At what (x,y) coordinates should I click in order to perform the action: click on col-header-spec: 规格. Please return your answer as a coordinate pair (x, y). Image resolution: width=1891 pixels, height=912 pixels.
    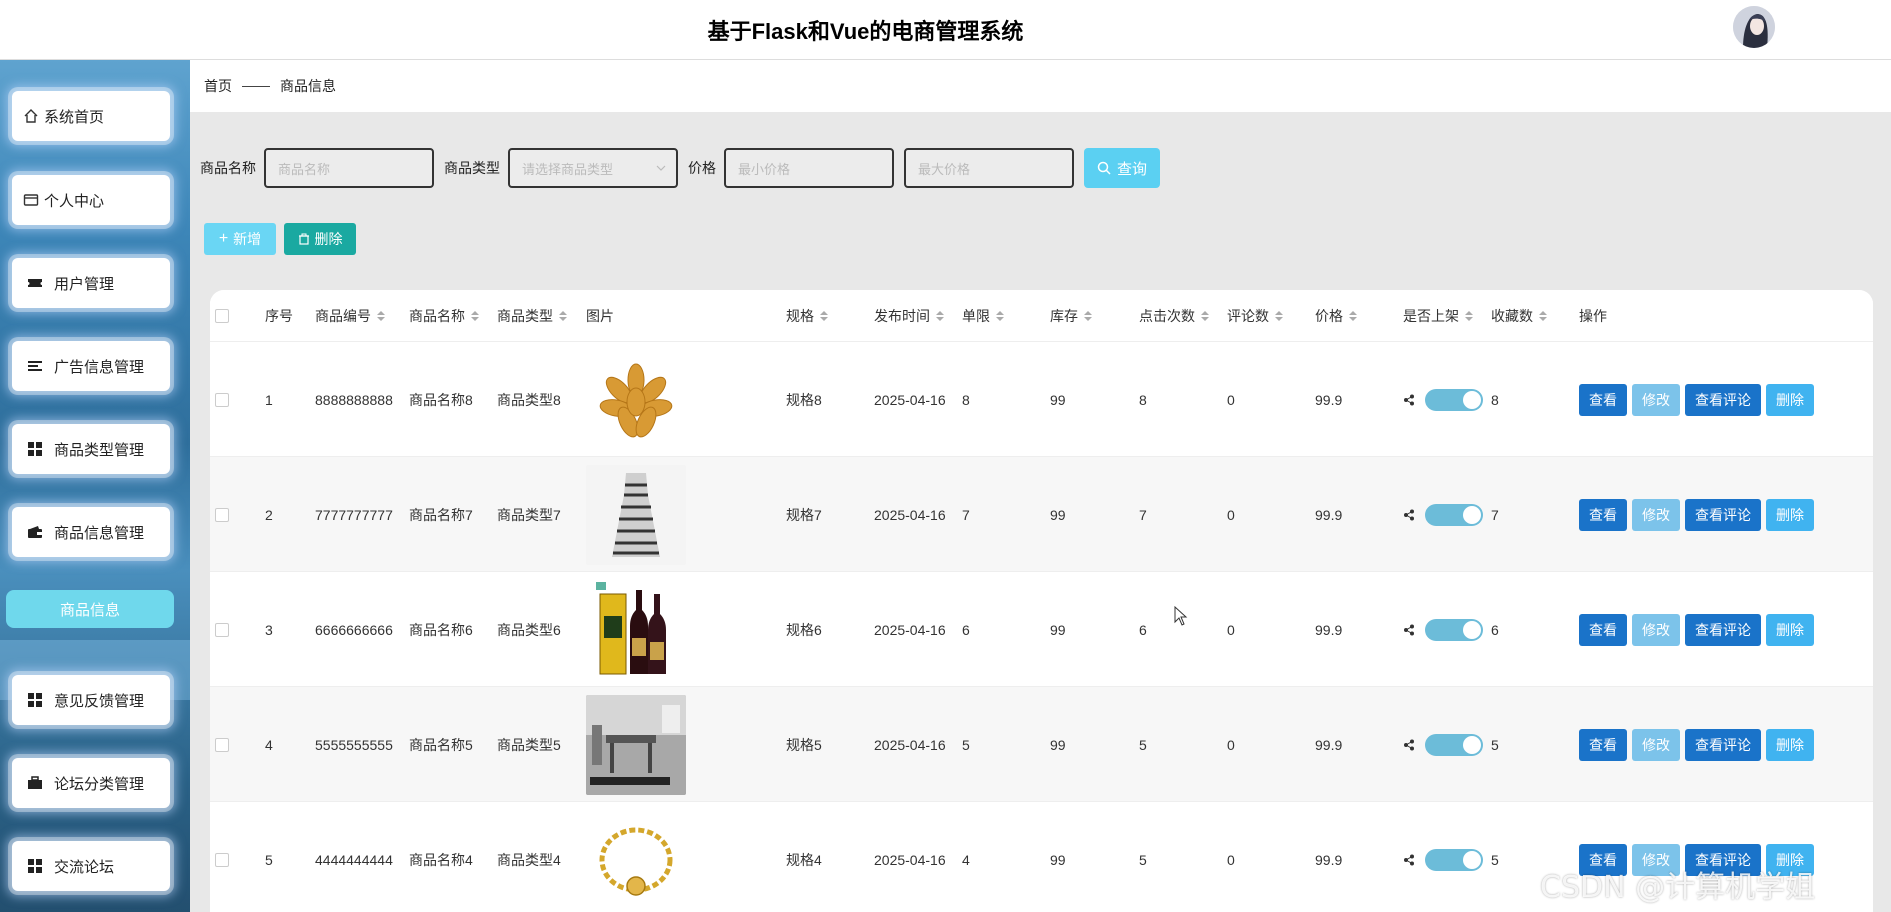
    Looking at the image, I should click on (807, 316).